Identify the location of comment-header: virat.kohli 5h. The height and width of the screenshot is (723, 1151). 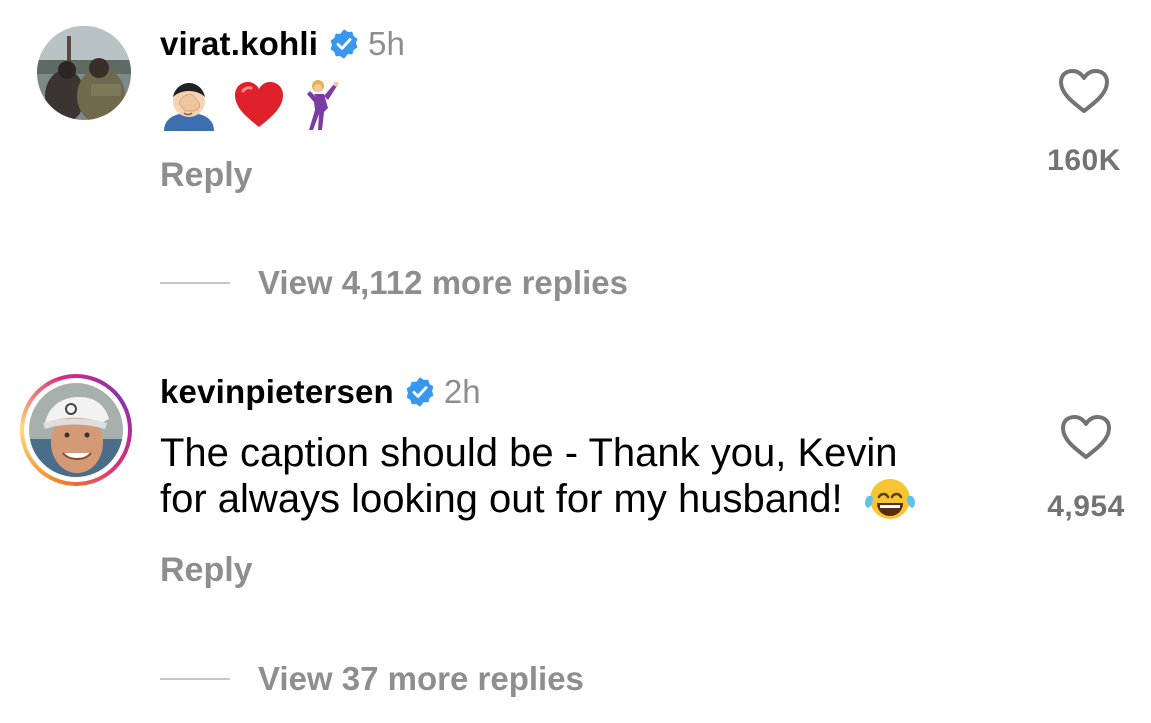
(282, 44).